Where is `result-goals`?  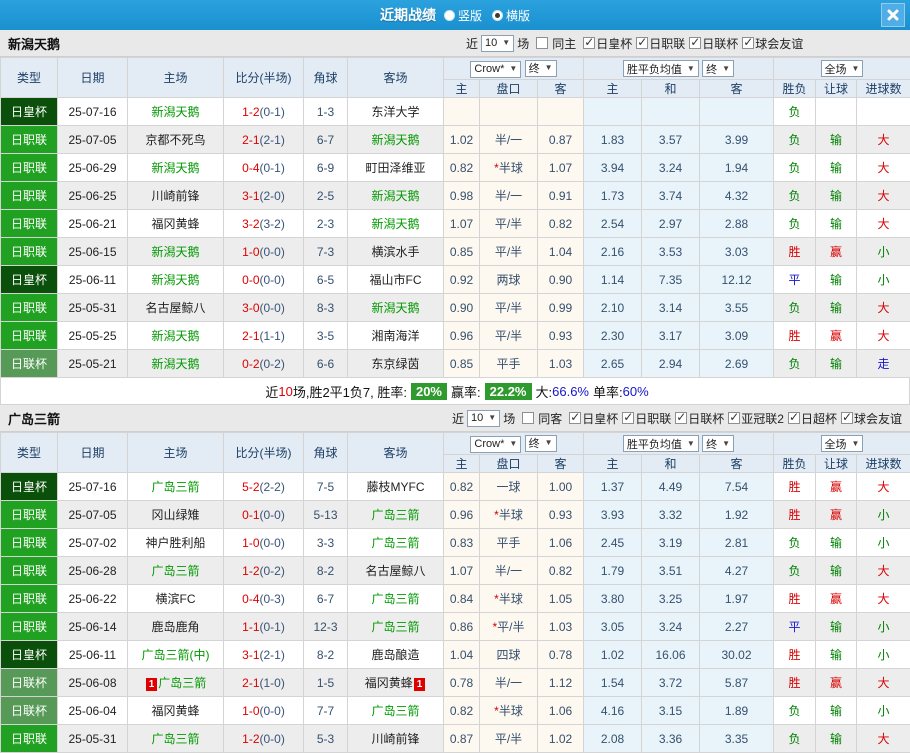
result-goals is located at coordinates (883, 111).